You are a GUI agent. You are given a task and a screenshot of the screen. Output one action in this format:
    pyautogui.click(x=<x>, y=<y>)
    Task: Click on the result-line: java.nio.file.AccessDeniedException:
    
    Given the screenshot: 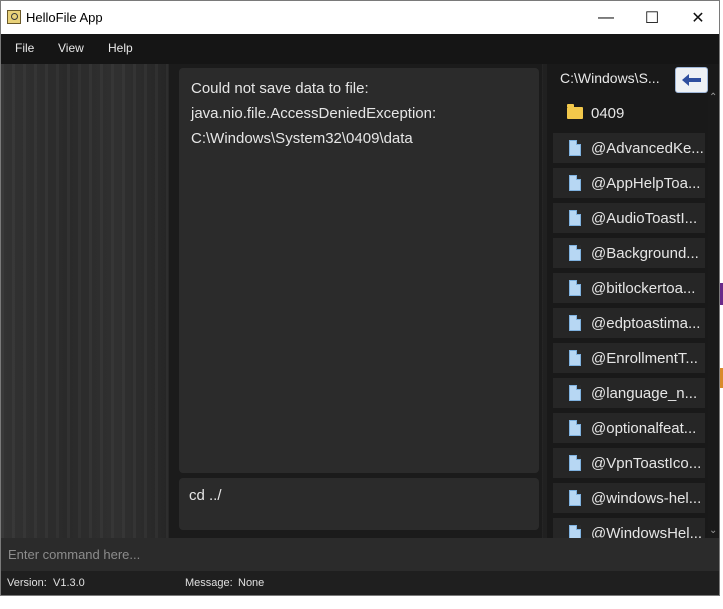 What is the action you would take?
    pyautogui.click(x=314, y=113)
    